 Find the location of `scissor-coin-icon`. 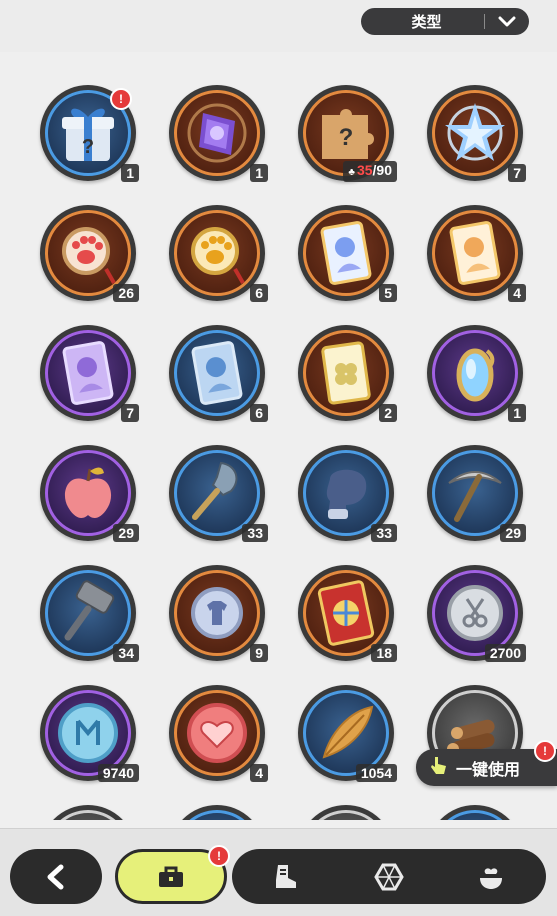

scissor-coin-icon is located at coordinates (475, 613).